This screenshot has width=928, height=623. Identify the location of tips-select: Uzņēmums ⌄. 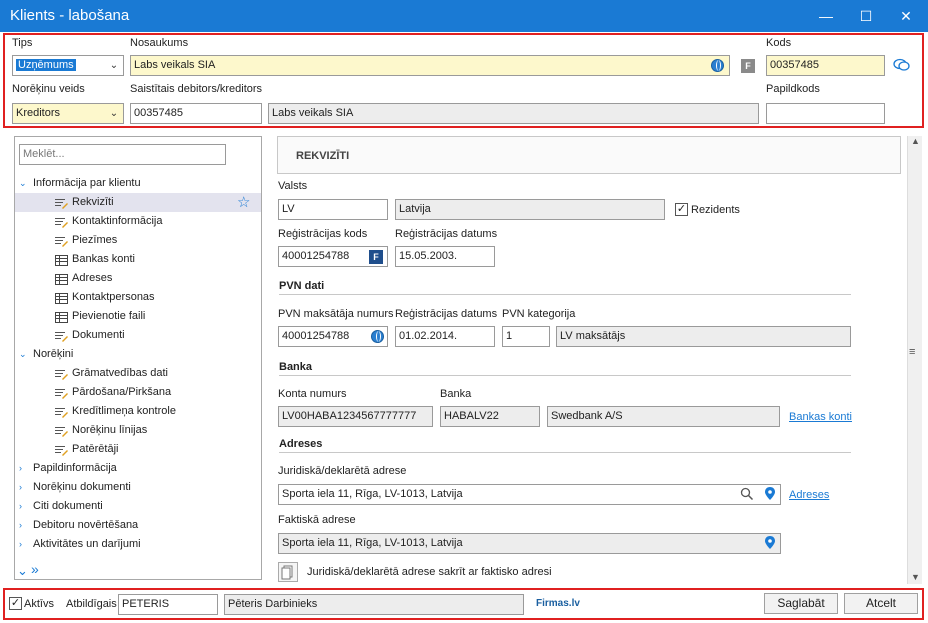
(68, 65).